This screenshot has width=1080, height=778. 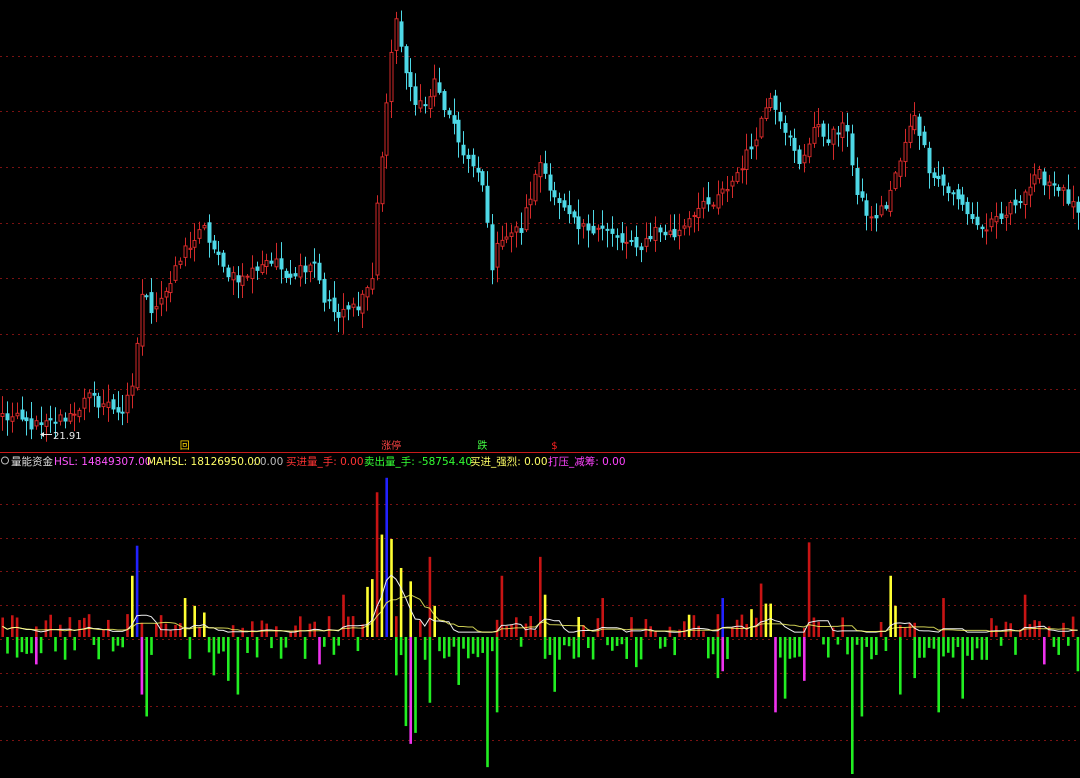 What do you see at coordinates (509, 462) in the screenshot?
I see `strong-buy-value: 买进_强烈: 0.00` at bounding box center [509, 462].